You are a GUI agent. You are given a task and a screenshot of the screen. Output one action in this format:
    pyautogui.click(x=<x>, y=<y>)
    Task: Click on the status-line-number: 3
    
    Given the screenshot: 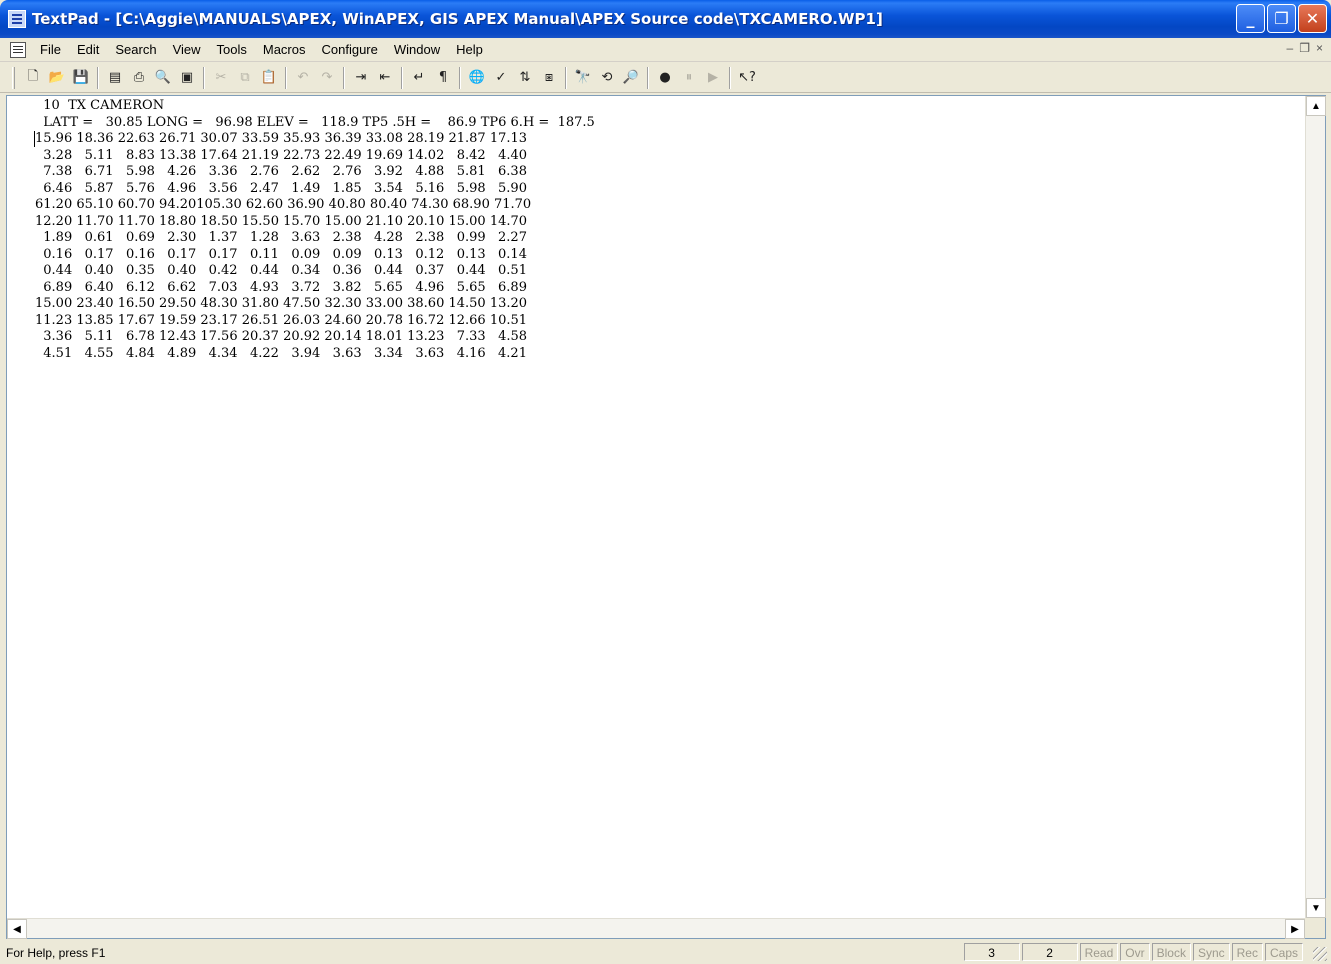 What is the action you would take?
    pyautogui.click(x=991, y=952)
    